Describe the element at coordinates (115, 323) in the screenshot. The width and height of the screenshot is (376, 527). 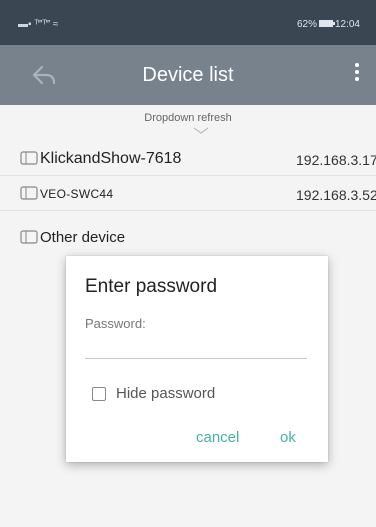
I see `password-label: Password:` at that location.